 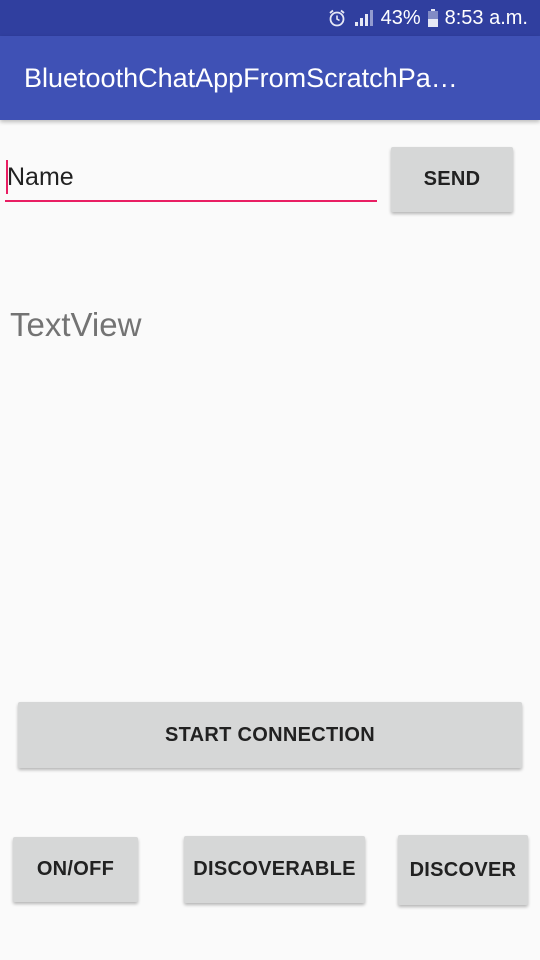 What do you see at coordinates (191, 178) in the screenshot?
I see `message-input` at bounding box center [191, 178].